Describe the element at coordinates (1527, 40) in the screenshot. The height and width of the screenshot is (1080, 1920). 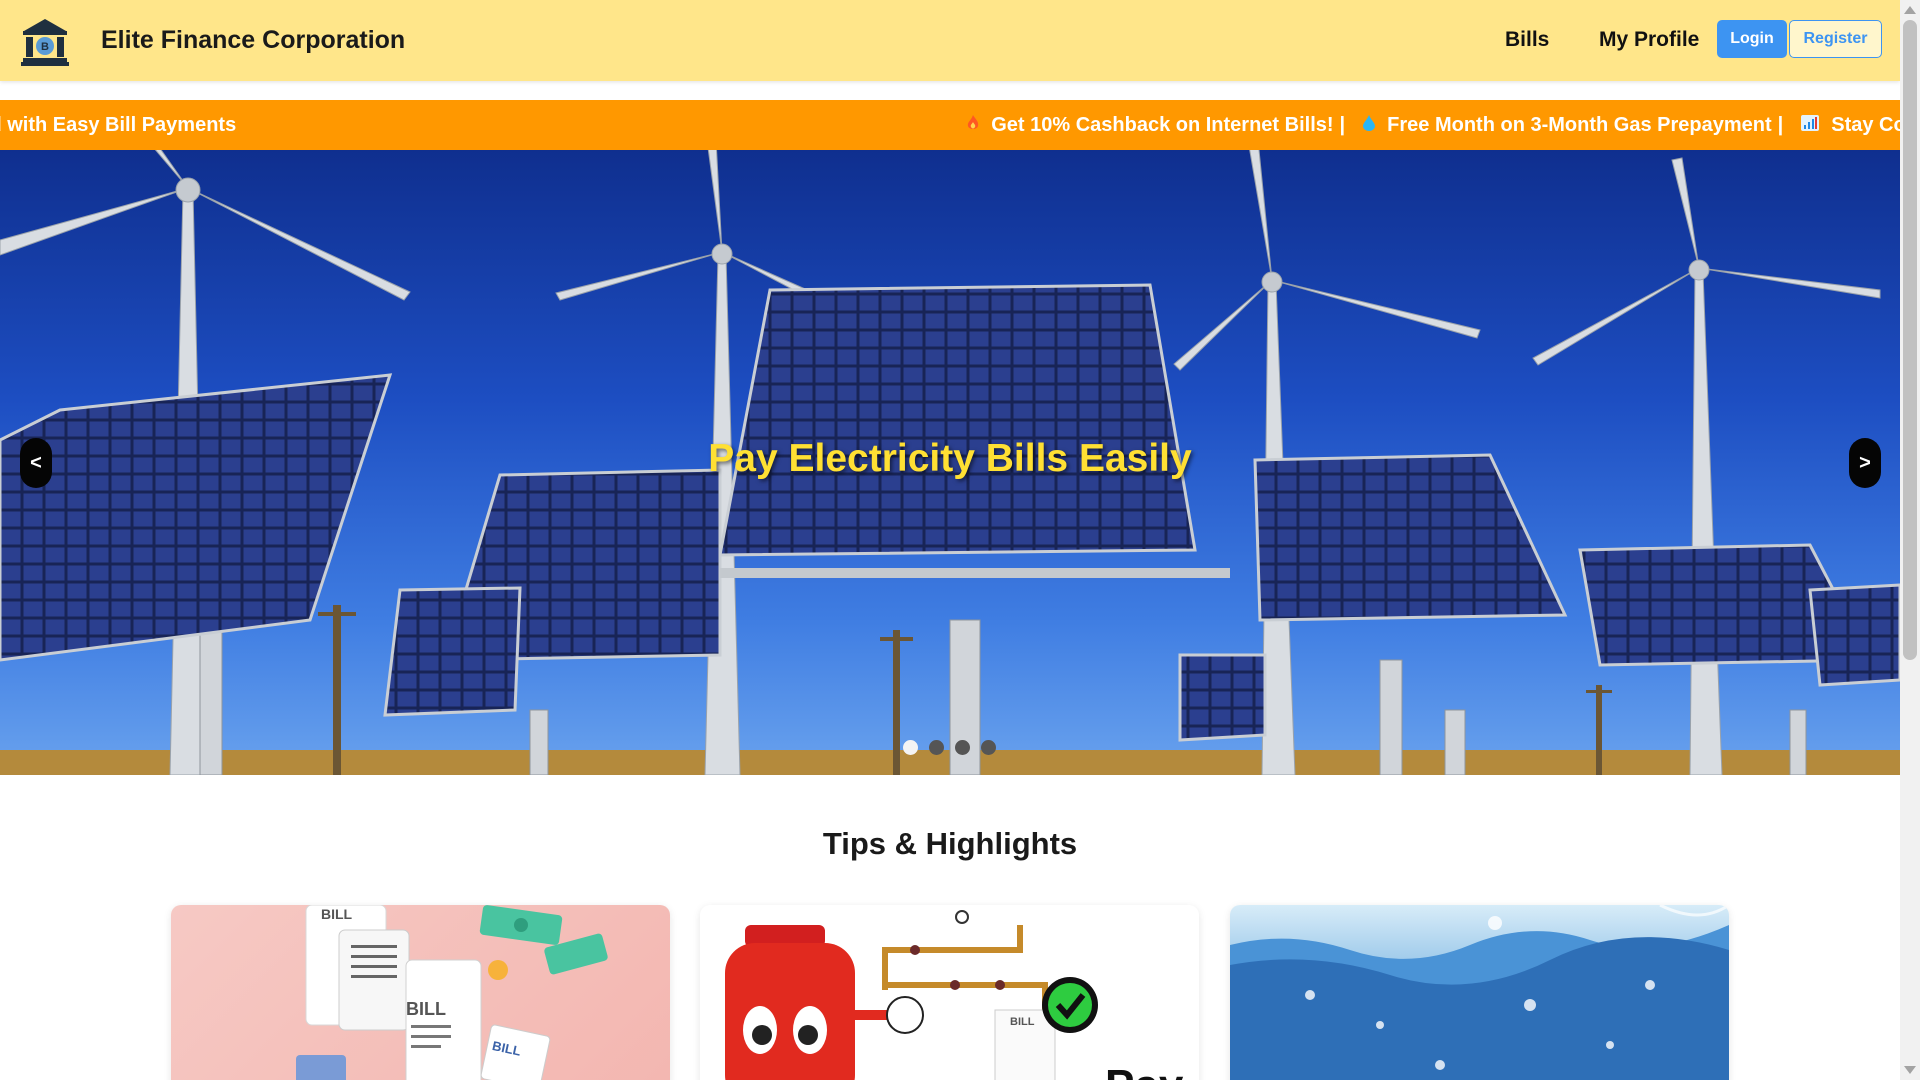
I see `nav-link-bills: Bills` at that location.